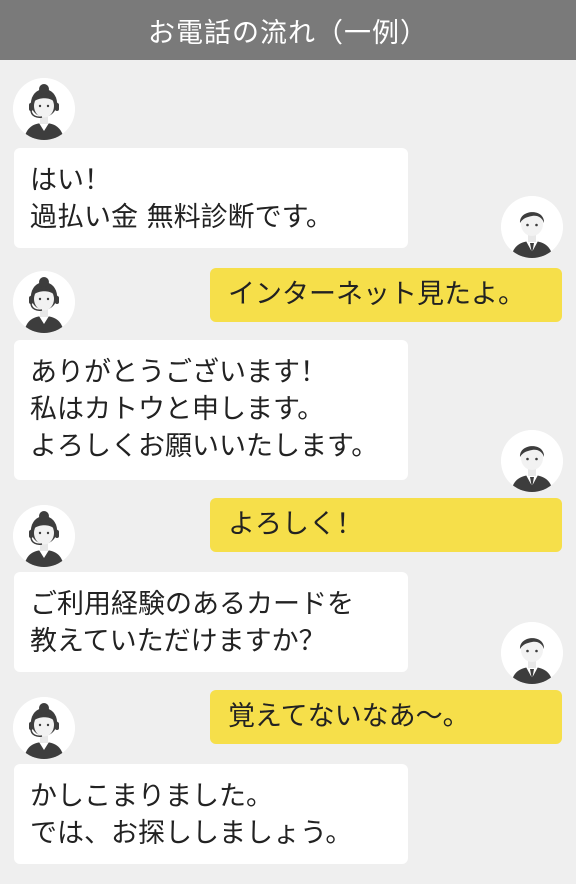 This screenshot has height=884, width=576. I want to click on customer-message-3: 覚えてないなあ〜。, so click(386, 717).